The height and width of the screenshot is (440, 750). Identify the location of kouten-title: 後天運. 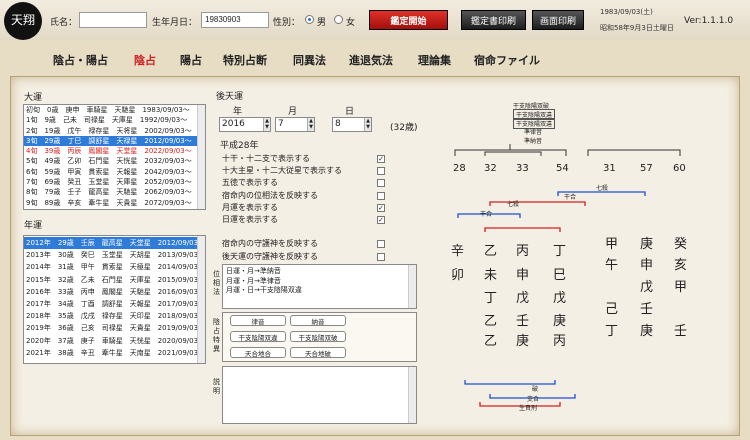
(230, 97).